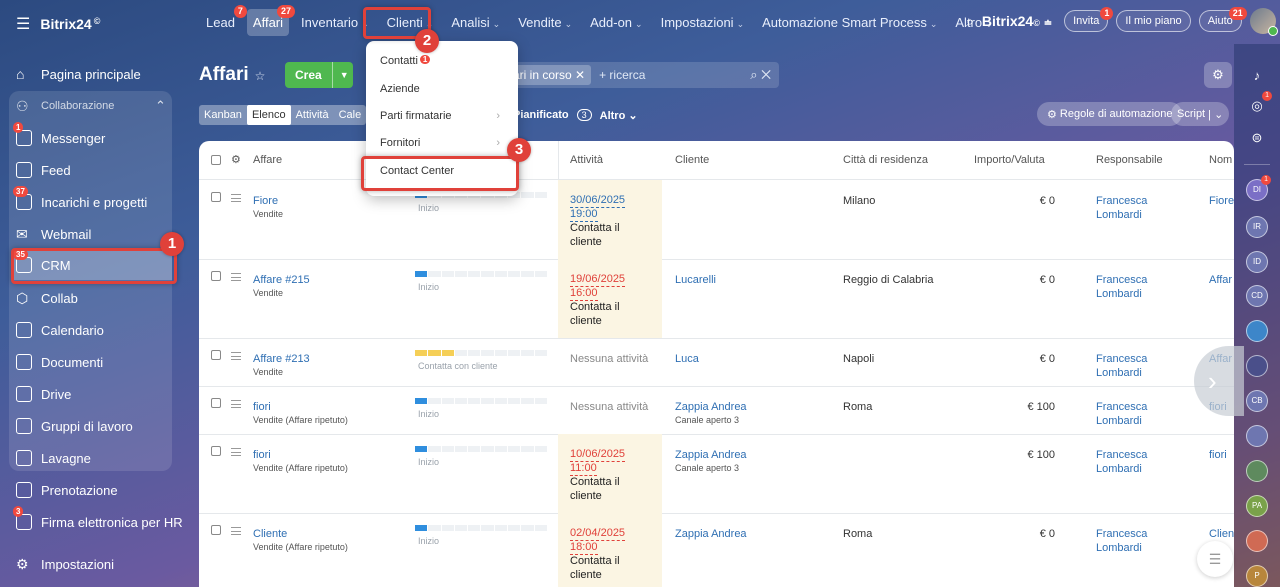 The width and height of the screenshot is (1280, 587). Describe the element at coordinates (59, 362) in the screenshot. I see `sidebar-item-documenti: Documenti` at that location.